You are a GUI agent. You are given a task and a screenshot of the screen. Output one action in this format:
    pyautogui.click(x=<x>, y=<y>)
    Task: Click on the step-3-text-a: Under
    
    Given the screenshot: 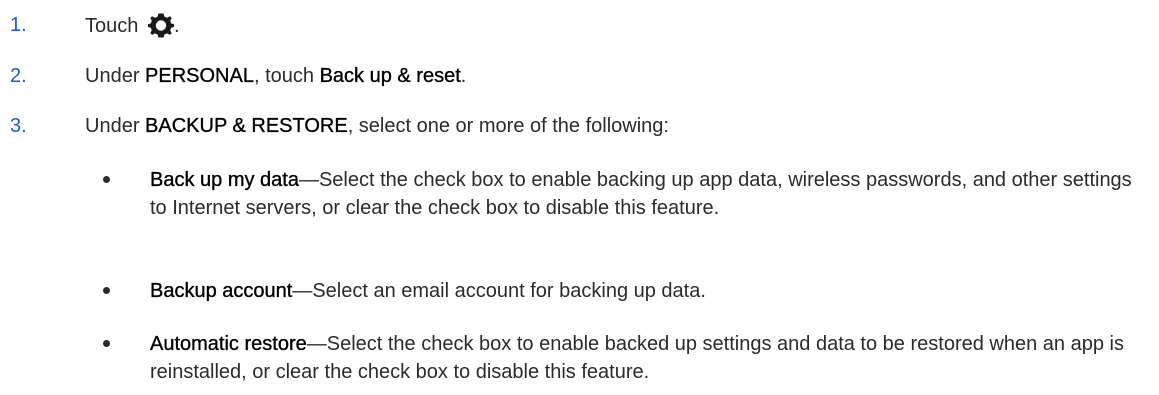 What is the action you would take?
    pyautogui.click(x=115, y=125)
    